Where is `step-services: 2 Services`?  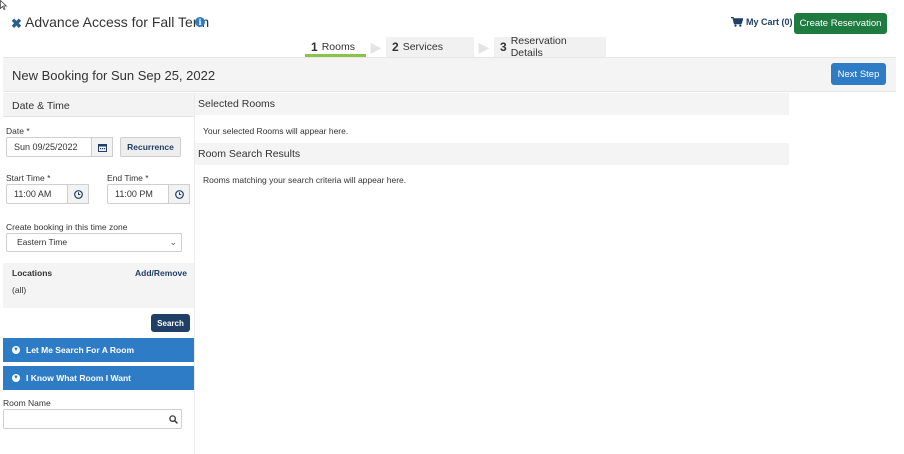
step-services: 2 Services is located at coordinates (430, 47).